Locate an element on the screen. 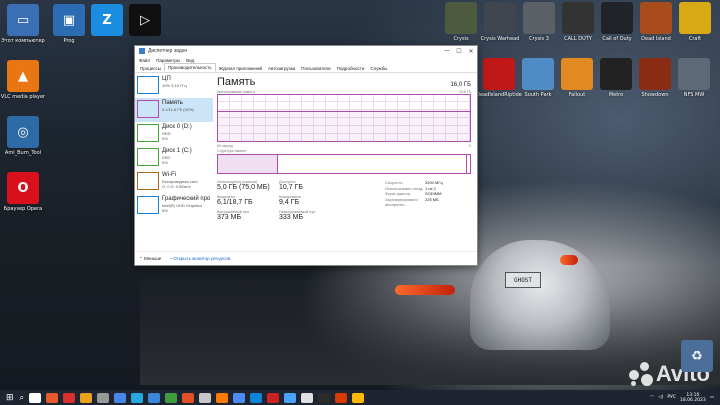 This screenshot has height=405, width=720. sidebar-item: Wi-Fi Беспроводная сеть О: 0 П: 0 Кбит/с is located at coordinates (174, 182).